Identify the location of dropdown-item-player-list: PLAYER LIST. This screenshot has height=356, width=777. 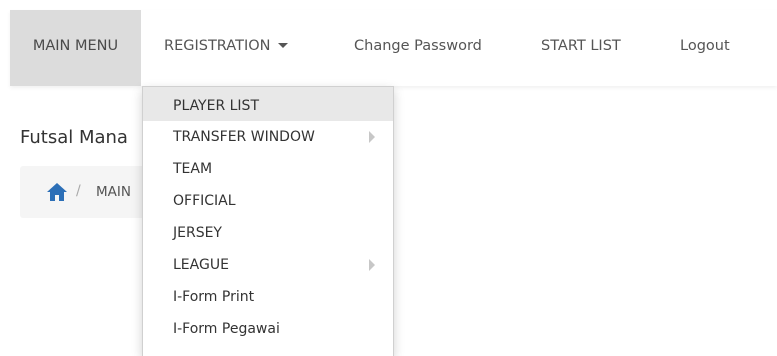
(268, 104).